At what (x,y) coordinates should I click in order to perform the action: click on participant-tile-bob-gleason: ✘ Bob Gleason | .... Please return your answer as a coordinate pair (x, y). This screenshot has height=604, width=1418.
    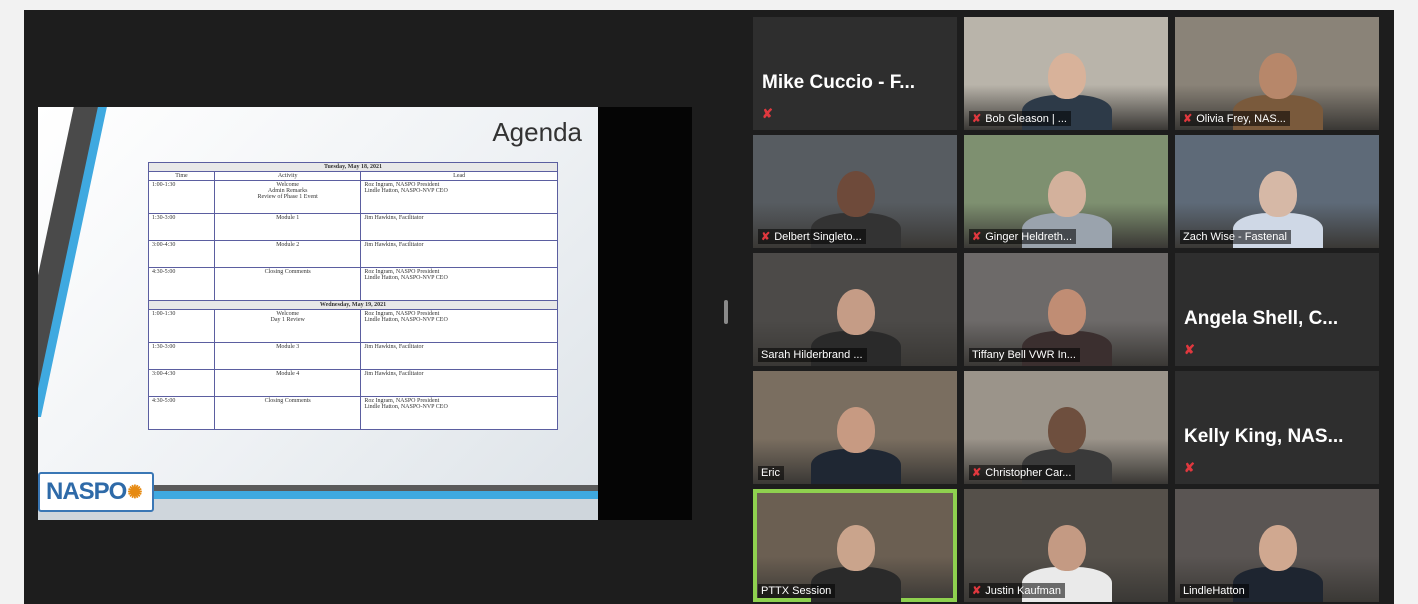
    Looking at the image, I should click on (1066, 73).